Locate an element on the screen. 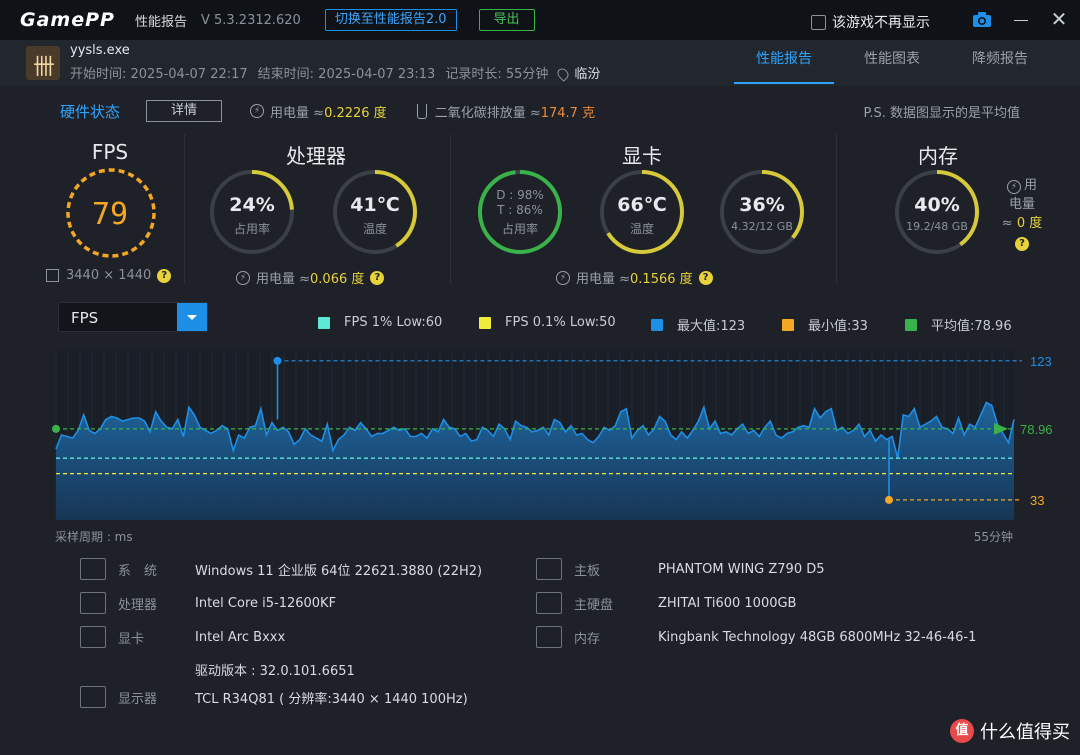 The image size is (1080, 755). cpu-row: 处理器 Intel Core i5-12600KF is located at coordinates (208, 603).